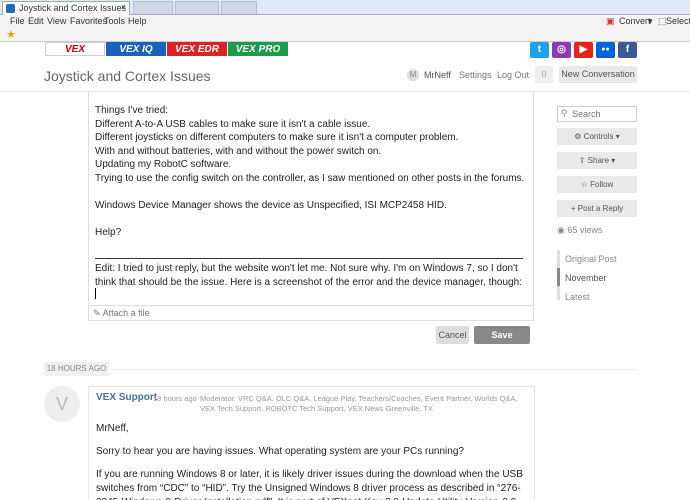  Describe the element at coordinates (475, 75) in the screenshot. I see `settings-link: Settings` at that location.